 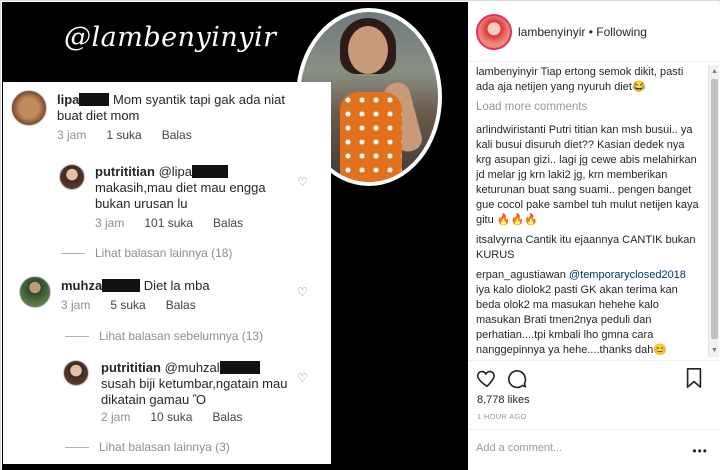 What do you see at coordinates (172, 417) in the screenshot?
I see `comment-meta: 2 jam 10 suka Balas` at bounding box center [172, 417].